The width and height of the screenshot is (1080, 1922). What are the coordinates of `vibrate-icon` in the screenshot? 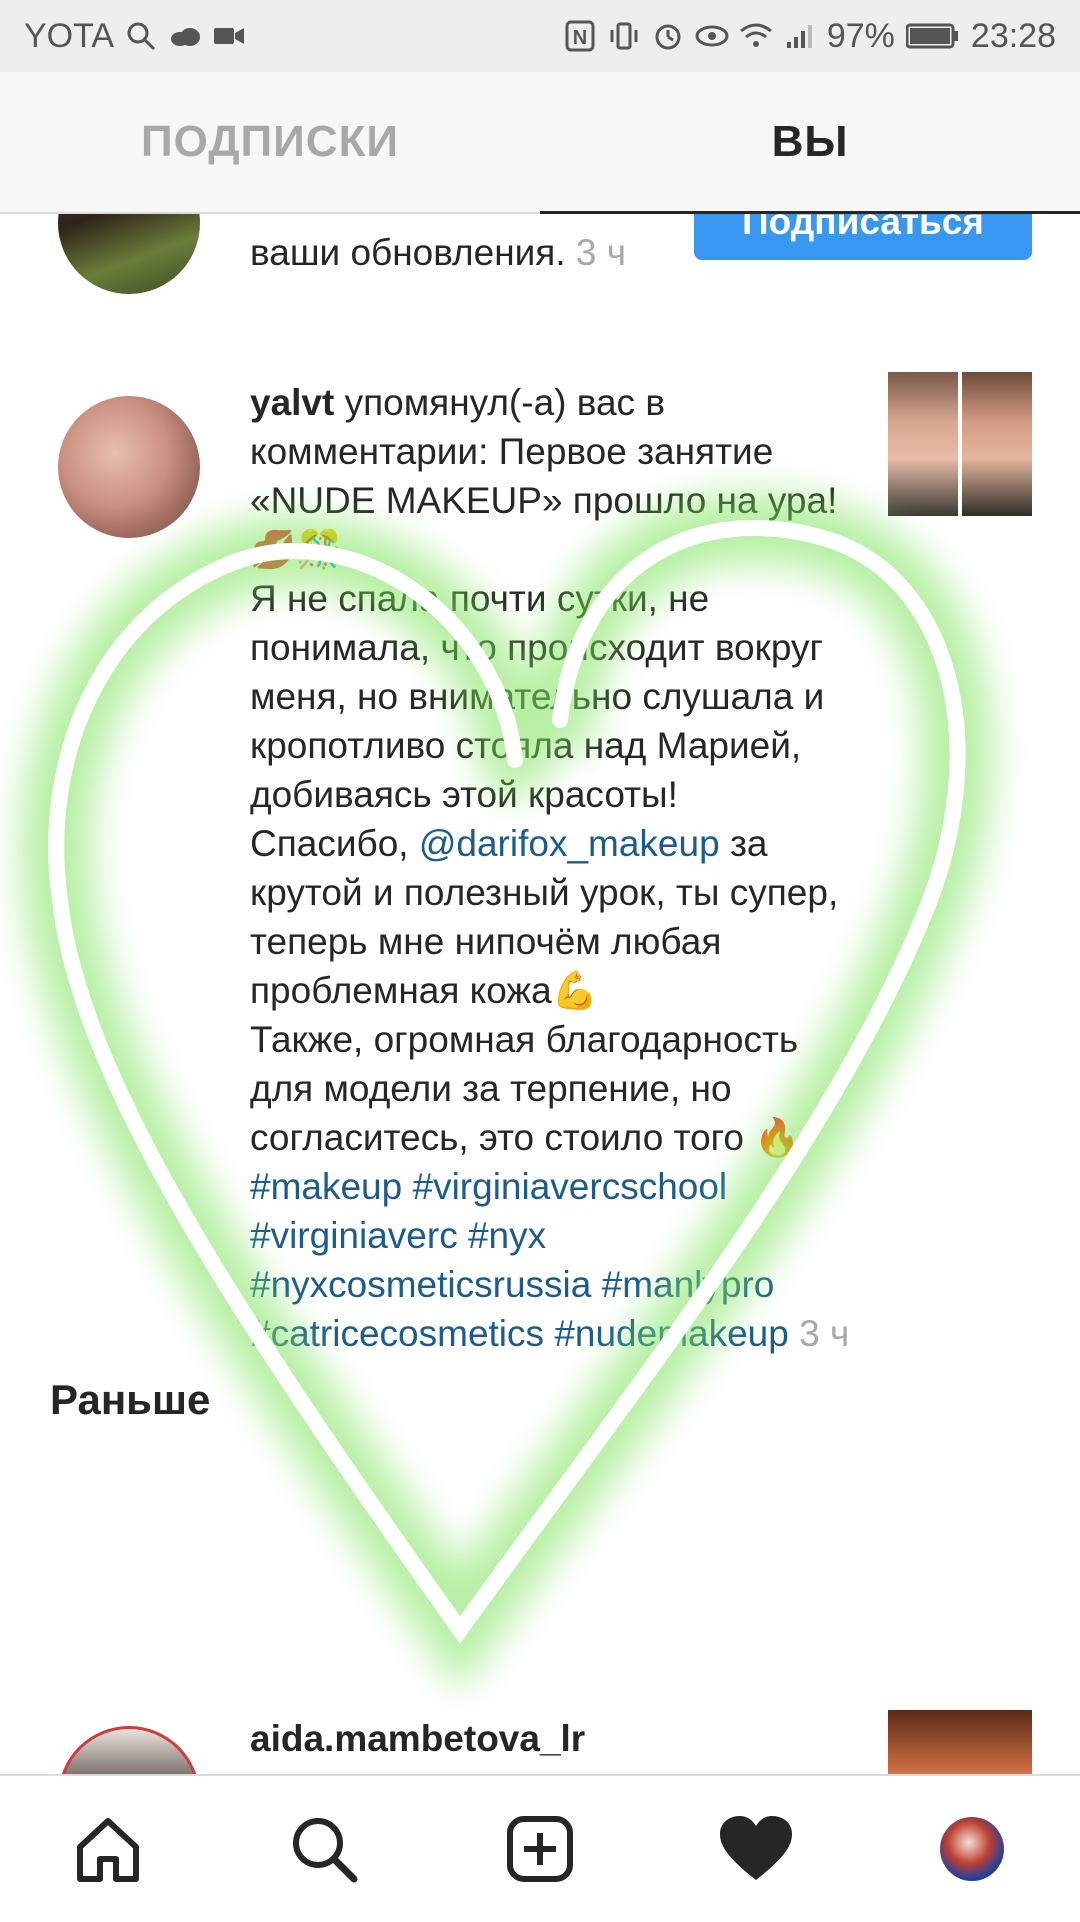 It's located at (624, 36).